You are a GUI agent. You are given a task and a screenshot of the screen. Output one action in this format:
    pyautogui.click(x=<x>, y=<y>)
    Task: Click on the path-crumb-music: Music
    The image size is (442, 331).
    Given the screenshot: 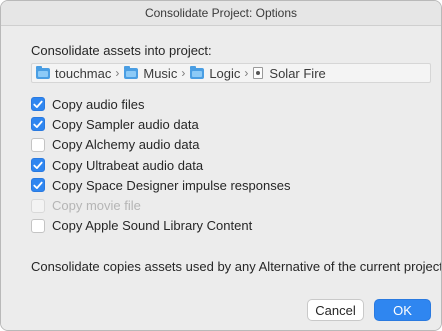 What is the action you would take?
    pyautogui.click(x=151, y=73)
    